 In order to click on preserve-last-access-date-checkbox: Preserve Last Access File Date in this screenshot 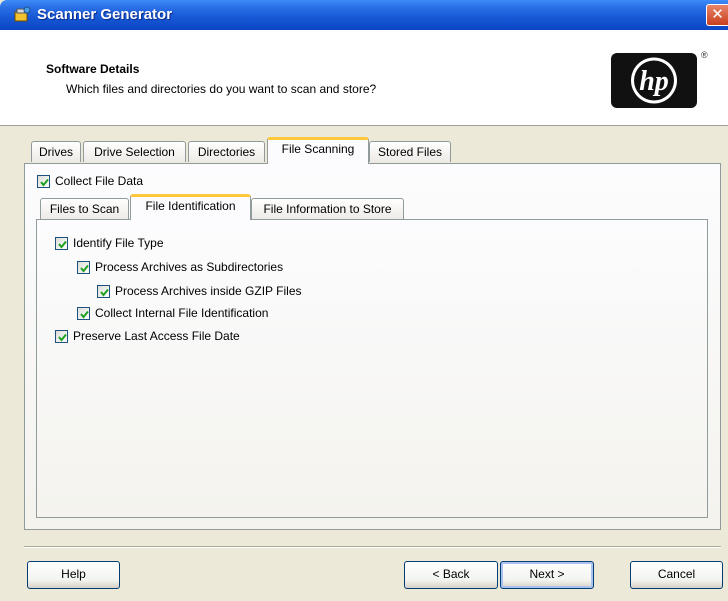, I will do `click(147, 336)`.